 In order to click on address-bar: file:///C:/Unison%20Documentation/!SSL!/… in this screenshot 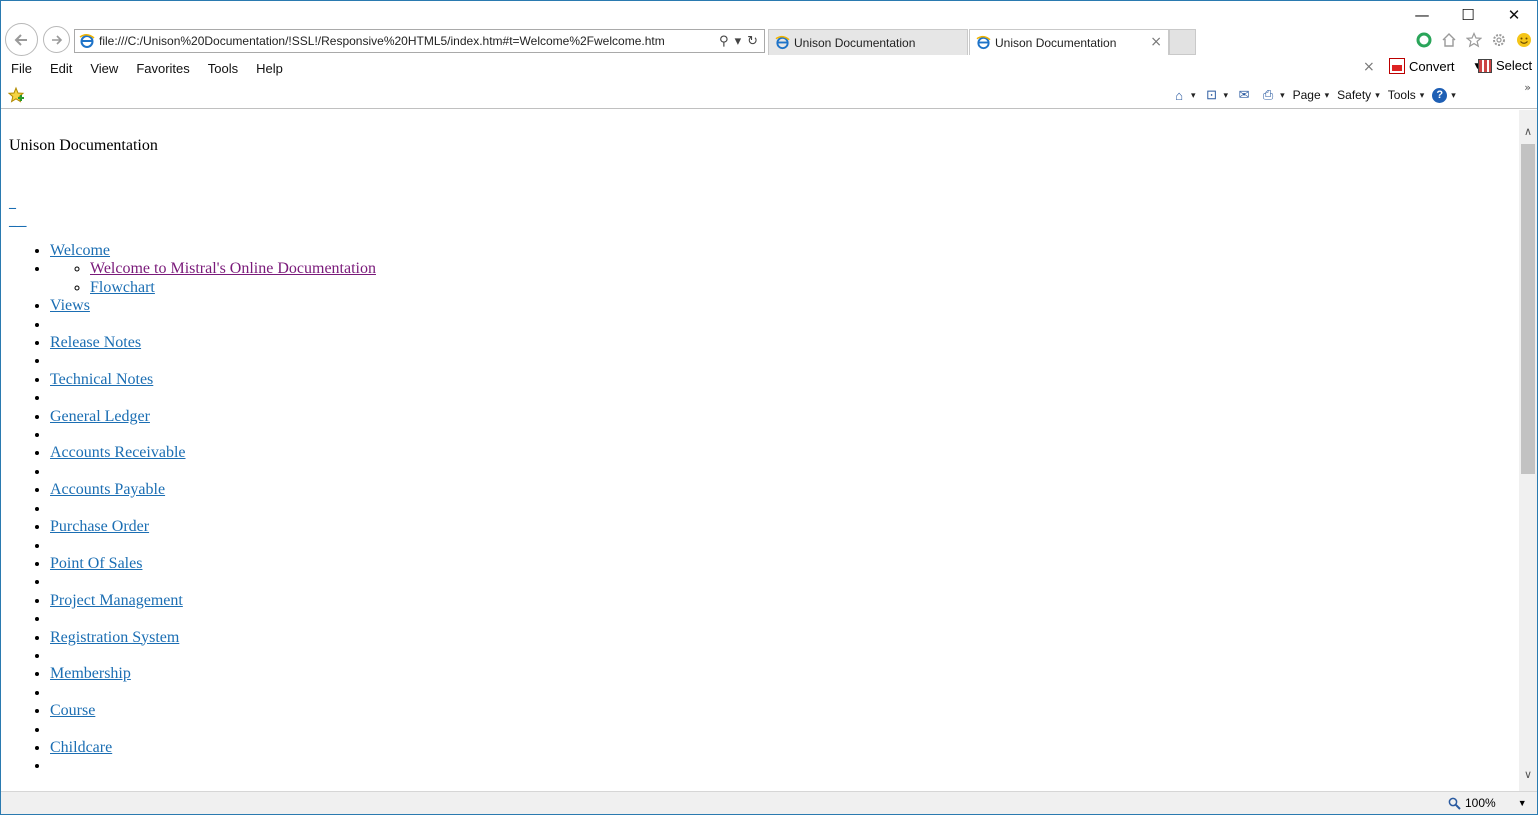, I will do `click(419, 41)`.